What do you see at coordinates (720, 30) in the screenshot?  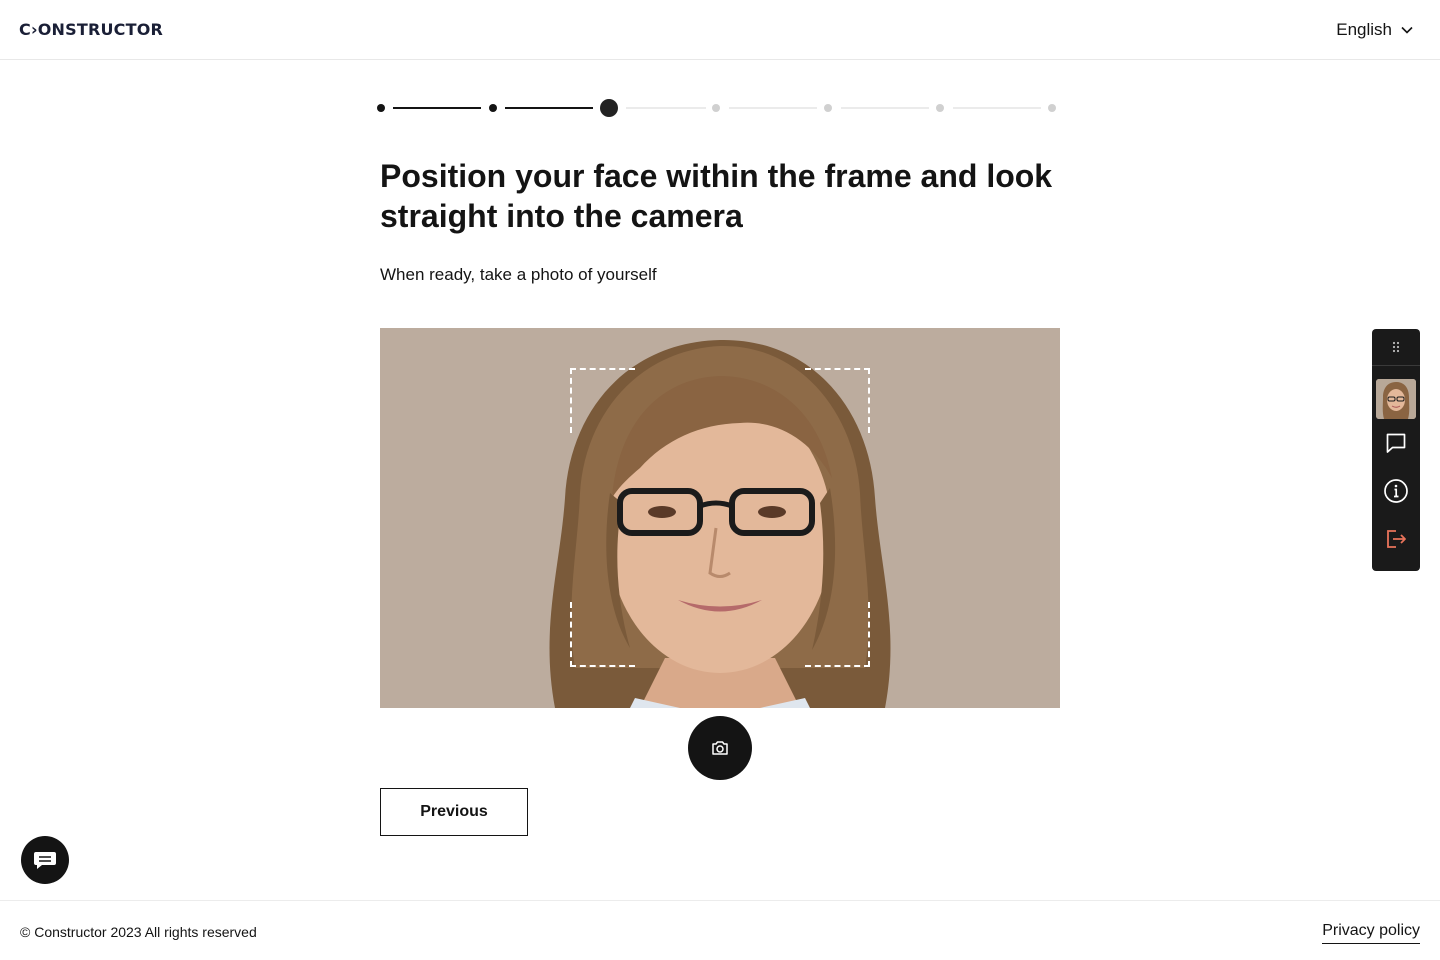 I see `header: C›ONSTRUCTOR English` at bounding box center [720, 30].